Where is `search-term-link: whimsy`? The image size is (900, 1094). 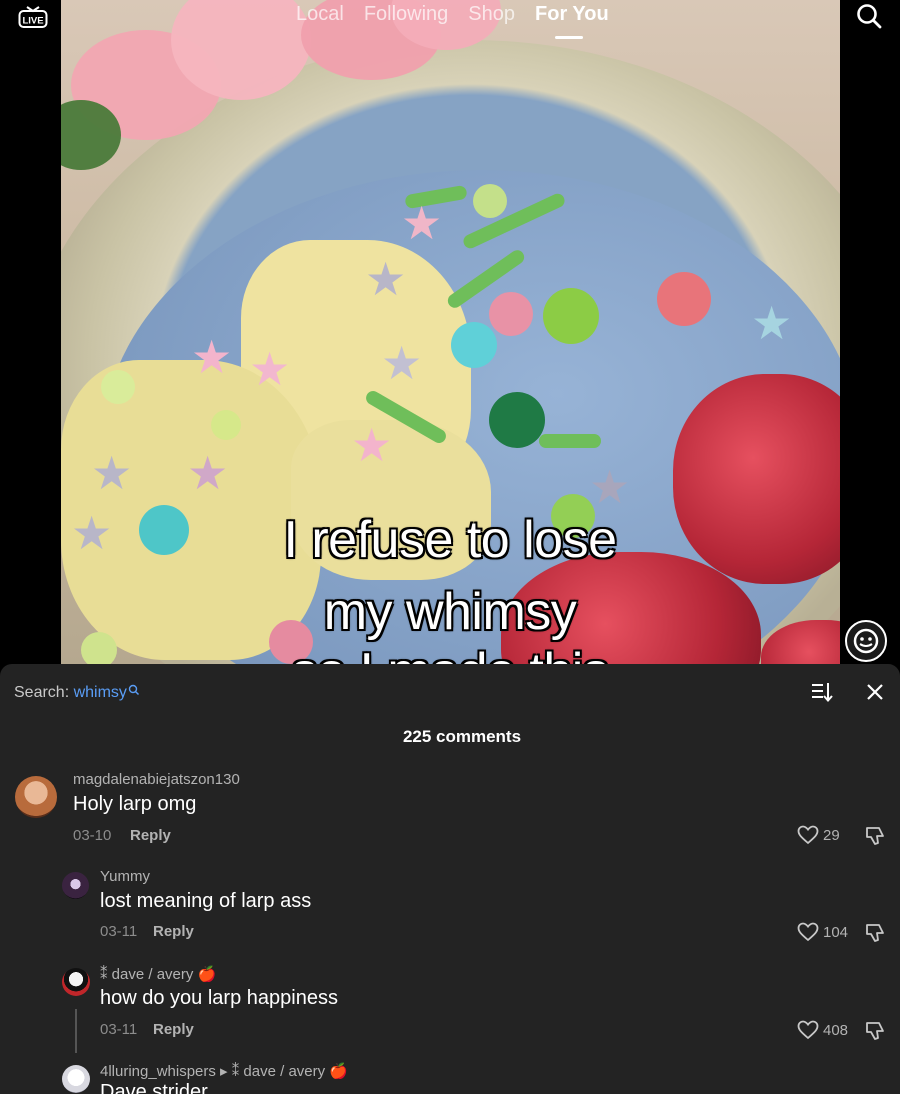
search-term-link: whimsy is located at coordinates (100, 692).